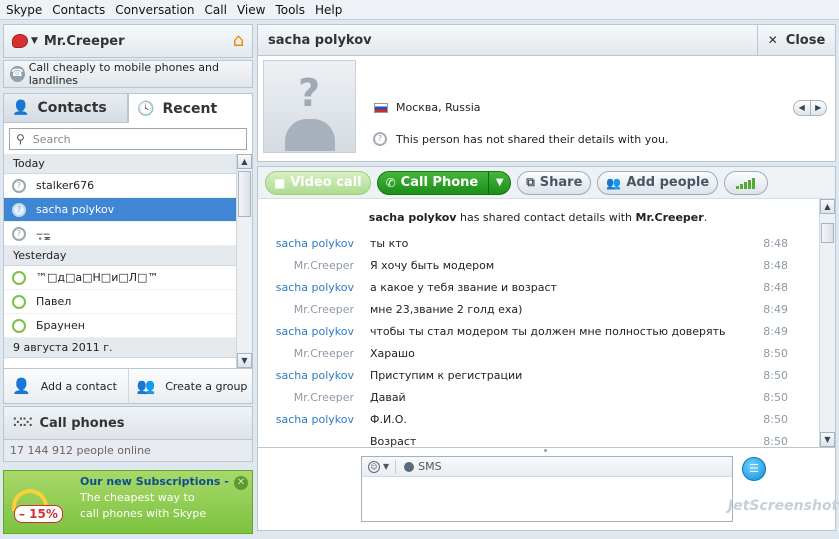 This screenshot has height=539, width=839. Describe the element at coordinates (128, 41) in the screenshot. I see `profile-bar: ▼ Mr.Creeper ⌂` at that location.